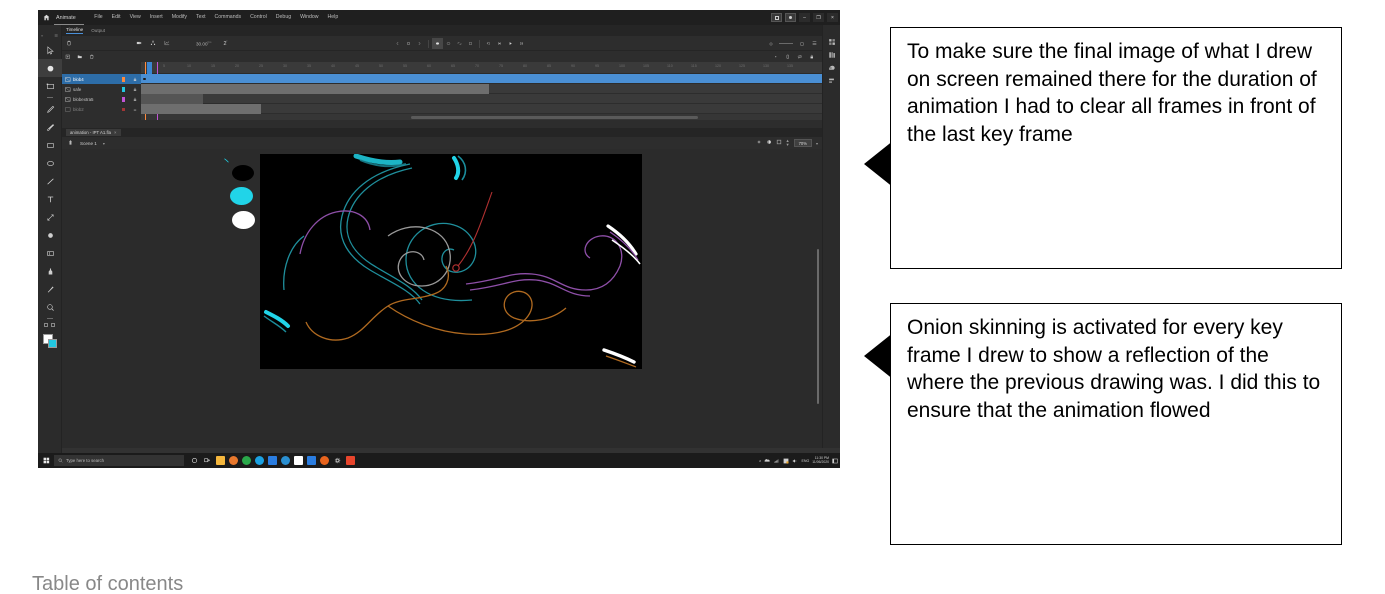  I want to click on edit-scene-icon, so click(70, 143).